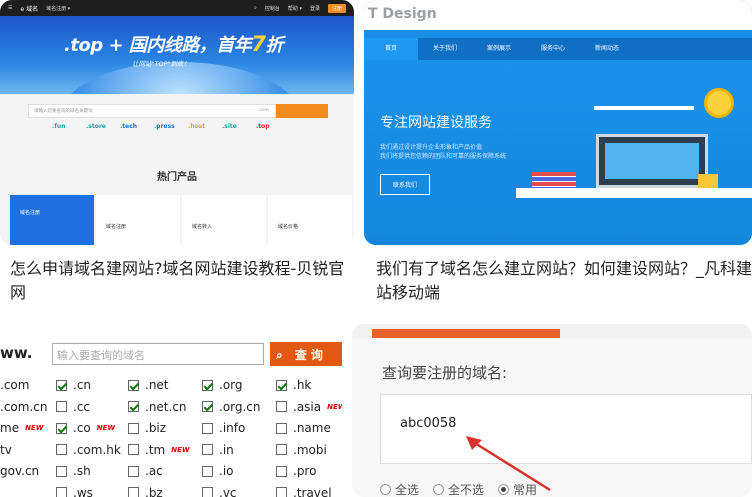  I want to click on tld-option: .co NEW, so click(85, 428).